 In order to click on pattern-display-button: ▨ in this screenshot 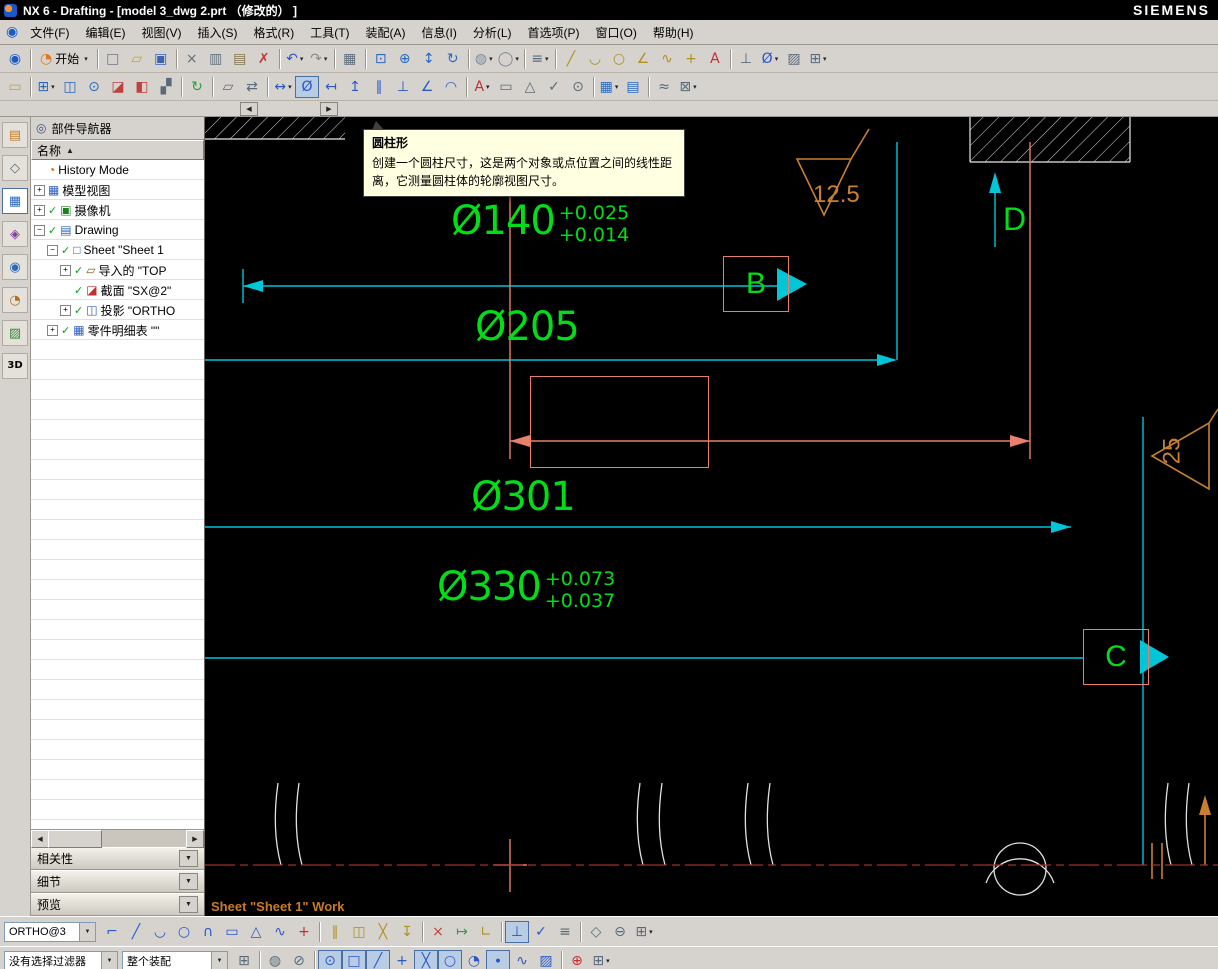, I will do `click(794, 59)`.